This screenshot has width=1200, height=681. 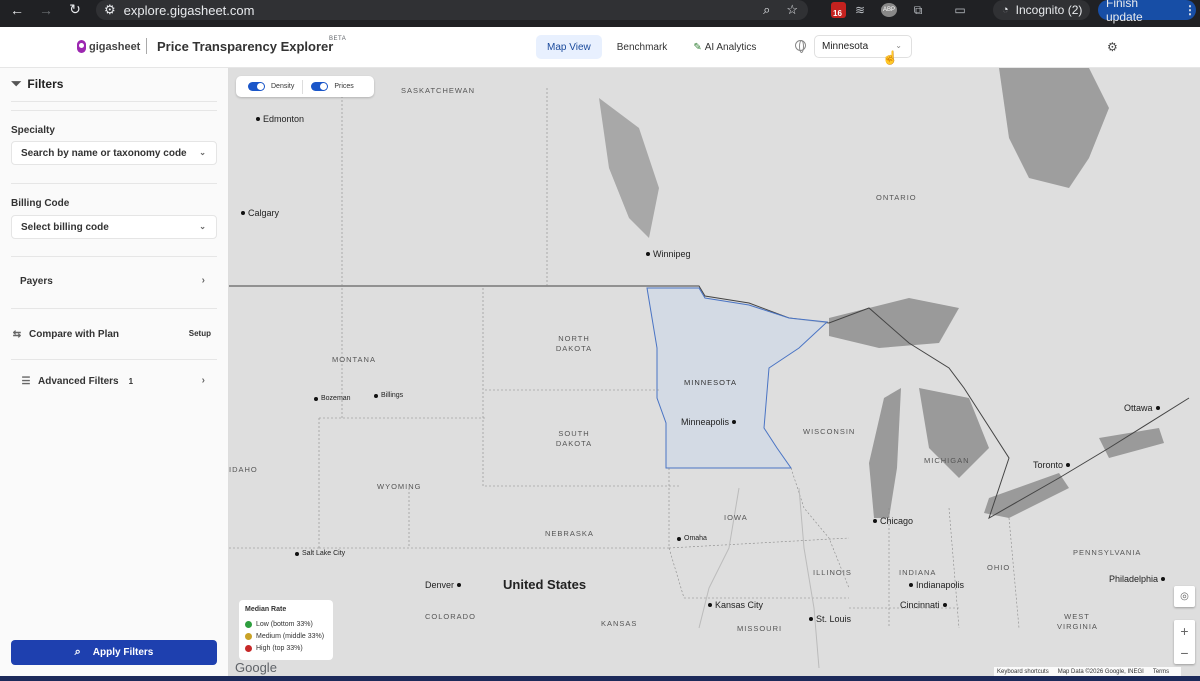 I want to click on advanced-filters-row: ☰ Advanced Filters 1 ›, so click(x=114, y=381).